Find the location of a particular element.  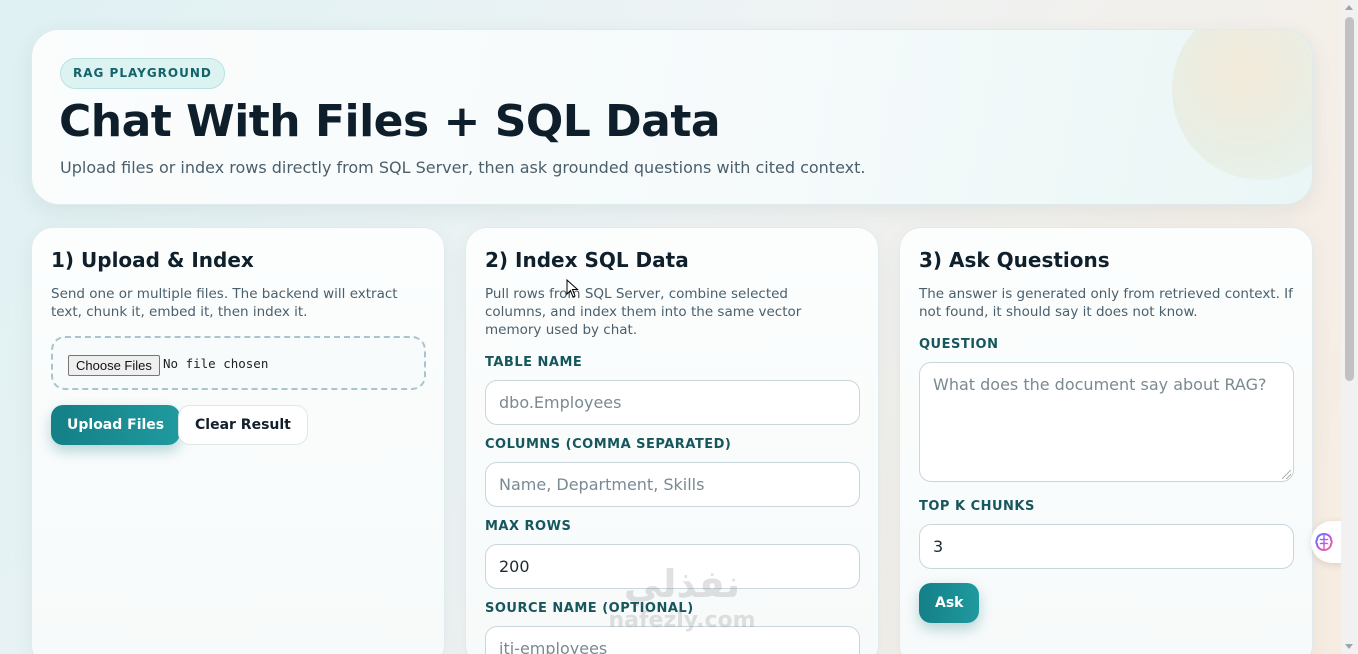

decorative-orb is located at coordinates (1242, 105).